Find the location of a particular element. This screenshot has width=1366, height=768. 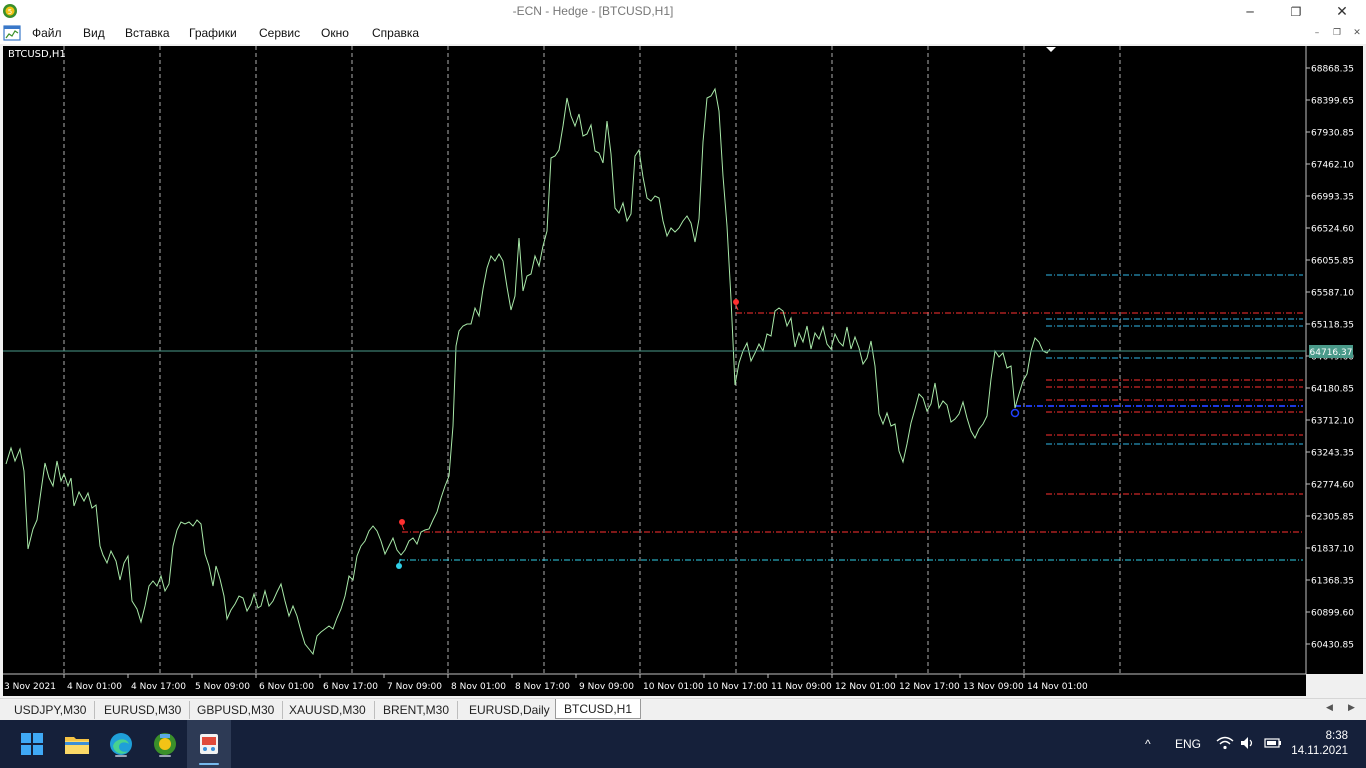

tray-overflow-chevron: ^ is located at coordinates (1148, 744).